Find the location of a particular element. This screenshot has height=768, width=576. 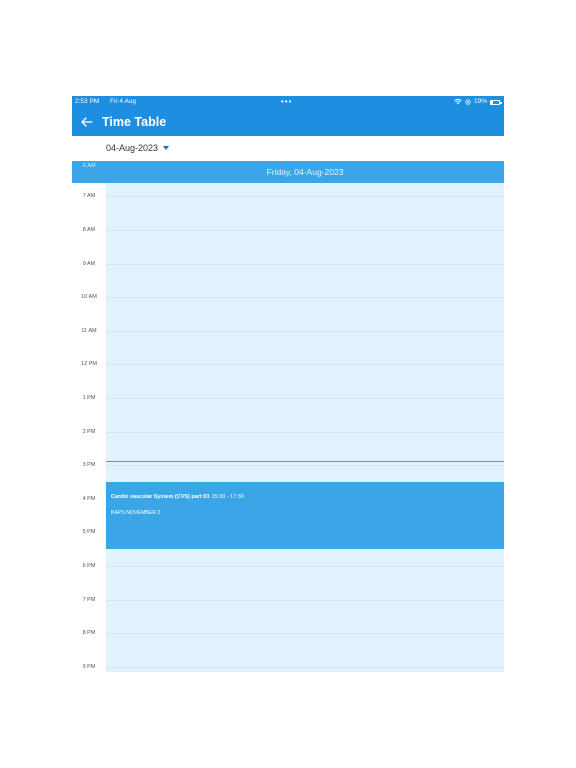

event-time: 15:30 - 17:30 is located at coordinates (227, 497).